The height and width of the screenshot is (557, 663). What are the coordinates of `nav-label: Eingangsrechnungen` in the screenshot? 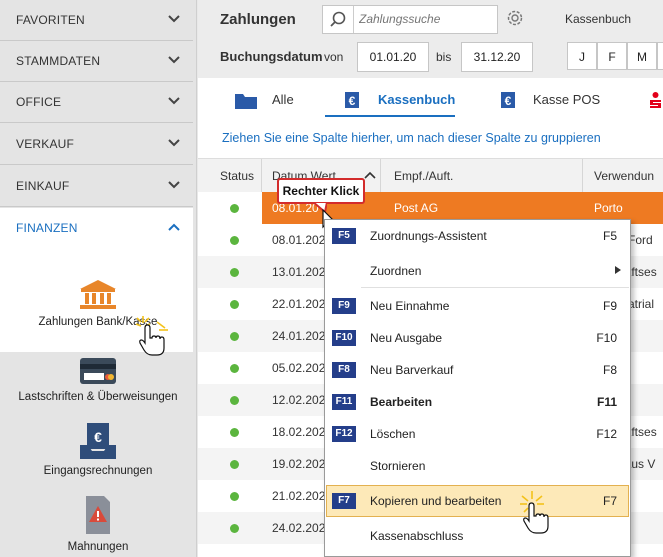 It's located at (98, 471).